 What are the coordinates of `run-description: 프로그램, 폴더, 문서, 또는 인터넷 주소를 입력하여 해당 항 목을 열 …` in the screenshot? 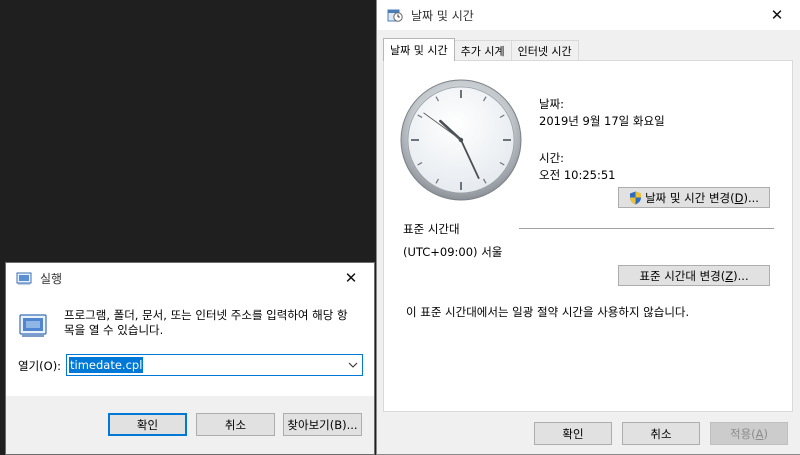 It's located at (206, 322).